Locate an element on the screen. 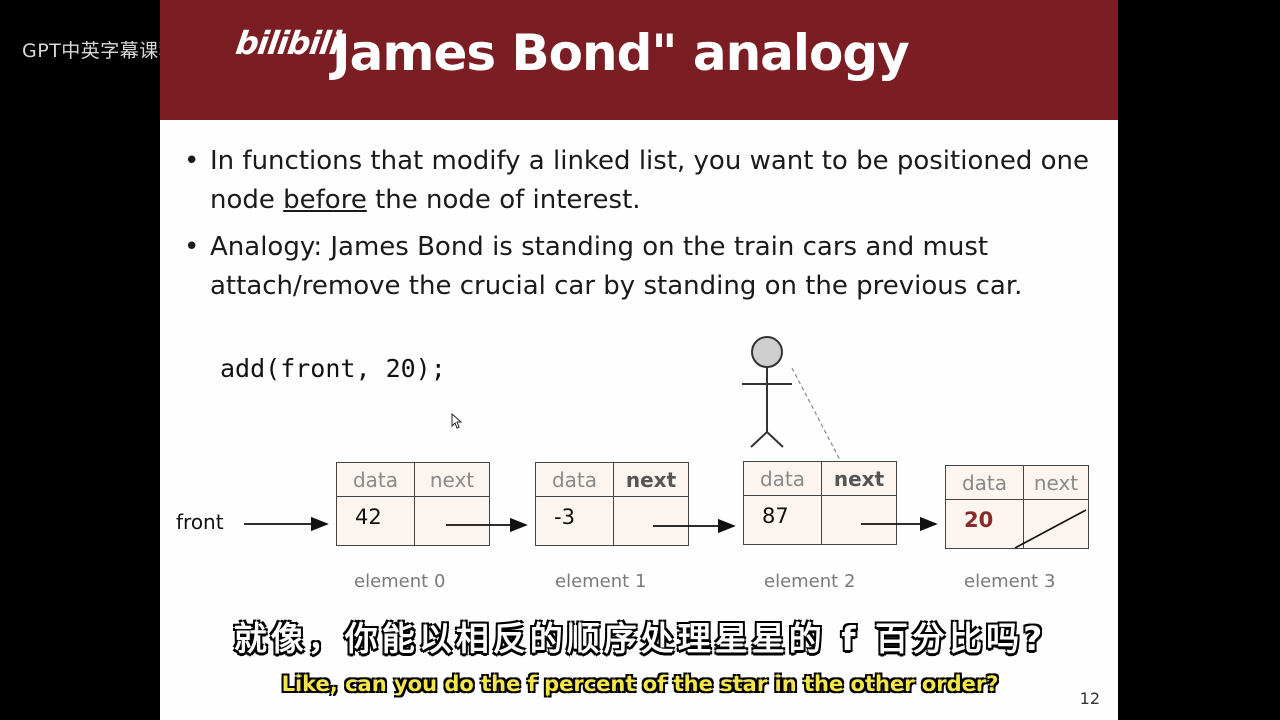 The image size is (1280, 720). mouse-cursor-icon is located at coordinates (457, 420).